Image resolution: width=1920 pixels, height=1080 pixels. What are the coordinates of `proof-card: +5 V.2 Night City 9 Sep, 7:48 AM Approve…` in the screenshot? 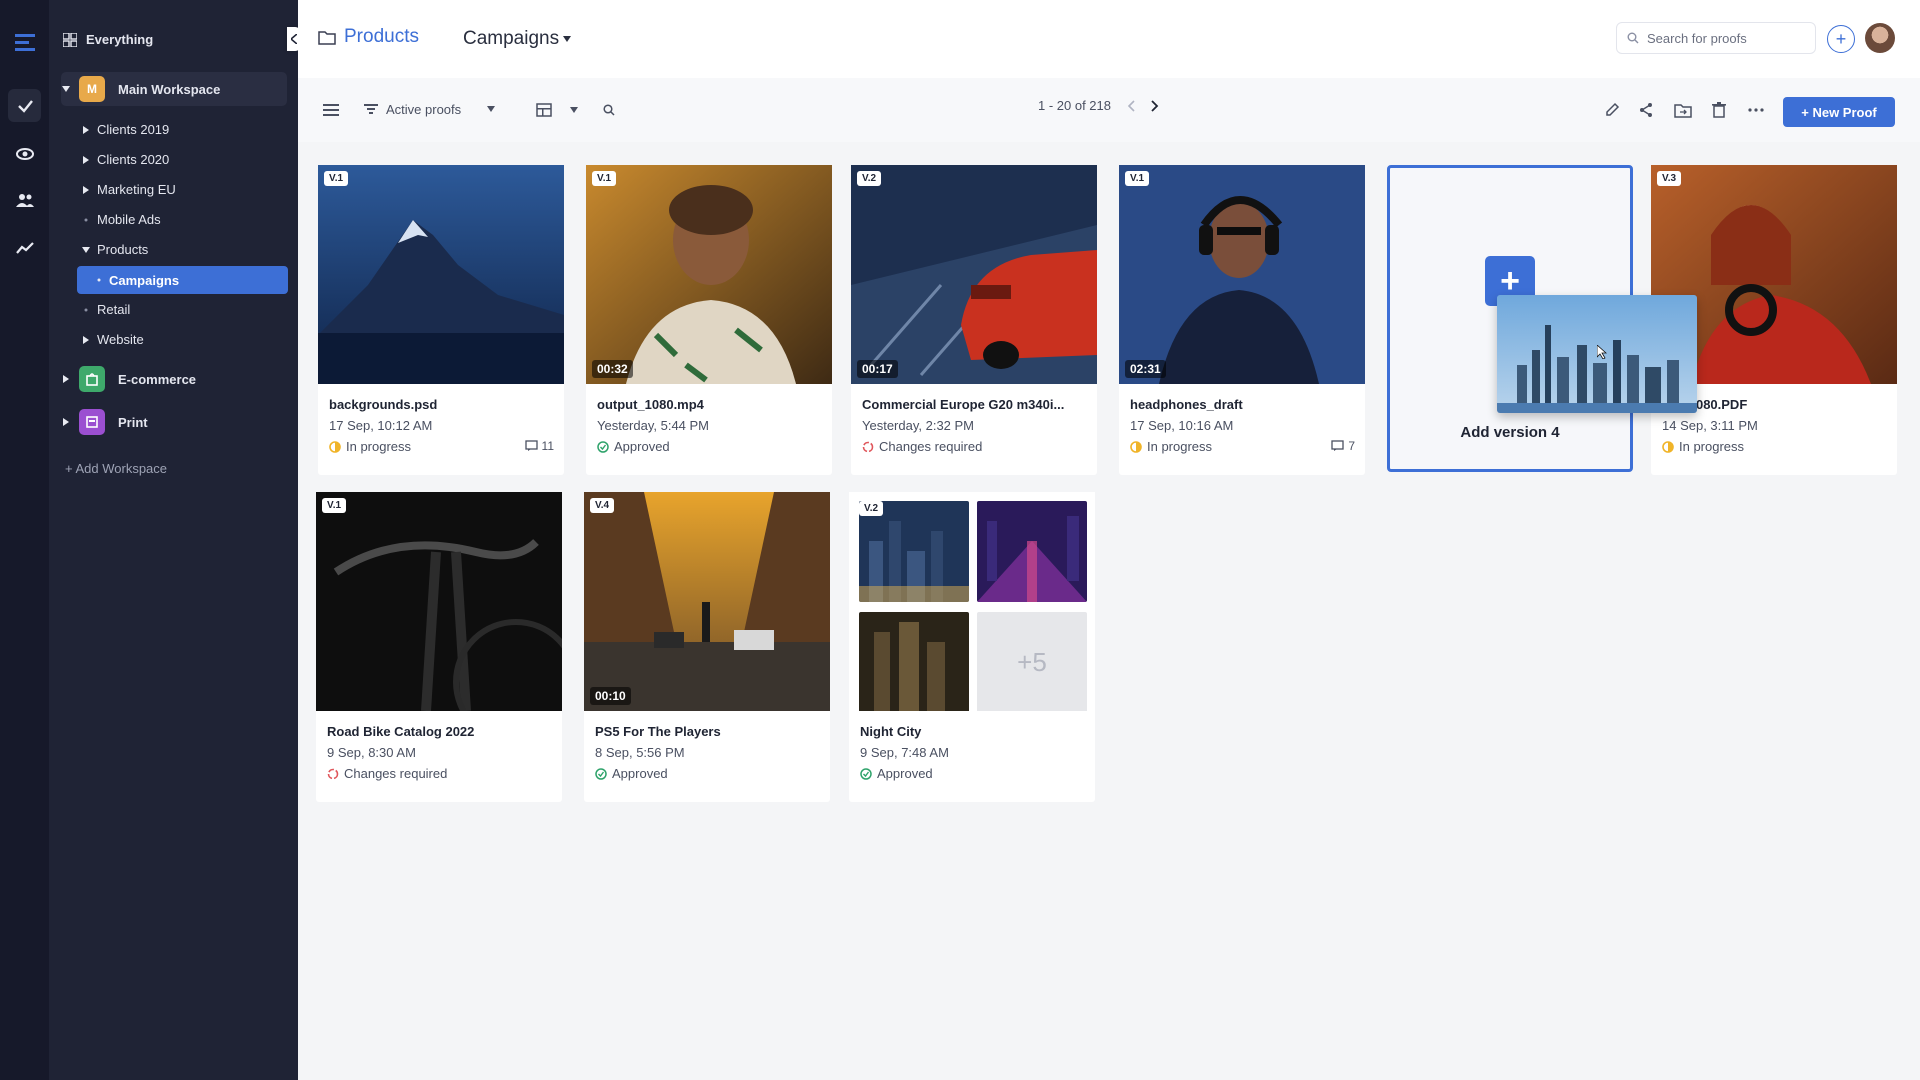 It's located at (972, 647).